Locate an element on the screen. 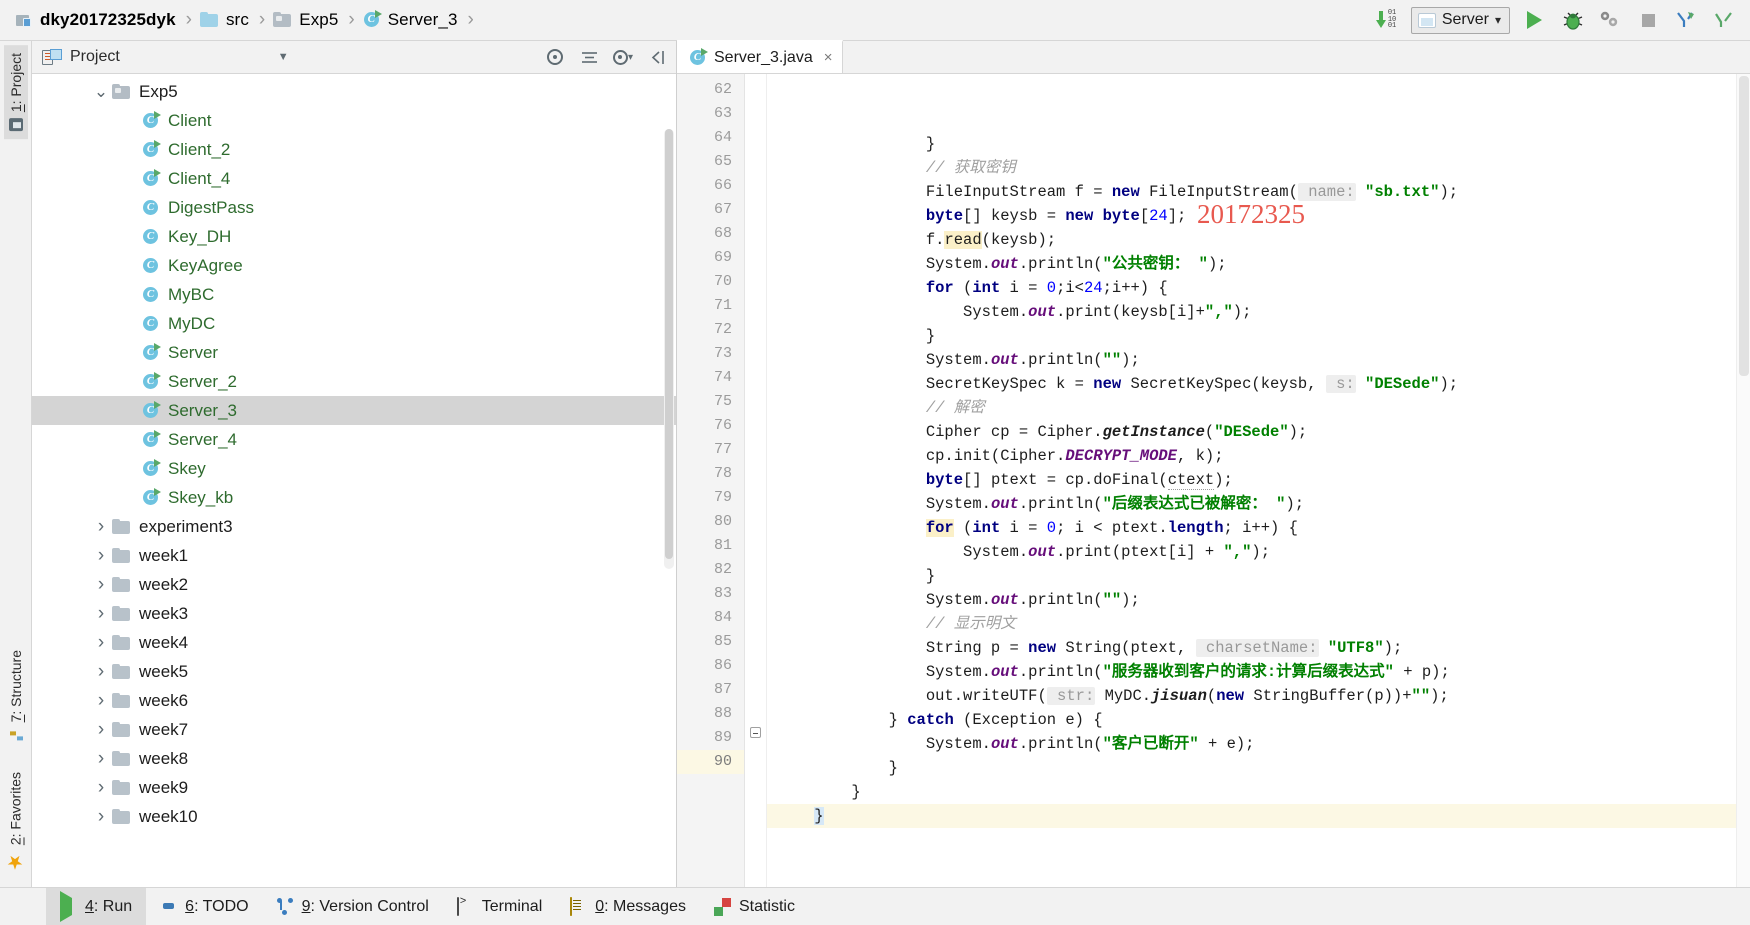  tree-item-client_2: C Client_2 is located at coordinates (354, 149).